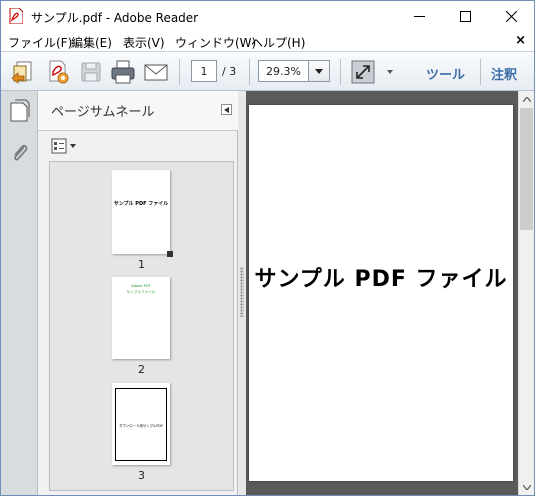 This screenshot has height=496, width=535. What do you see at coordinates (278, 42) in the screenshot?
I see `menu-help: ヘルプ(H)` at bounding box center [278, 42].